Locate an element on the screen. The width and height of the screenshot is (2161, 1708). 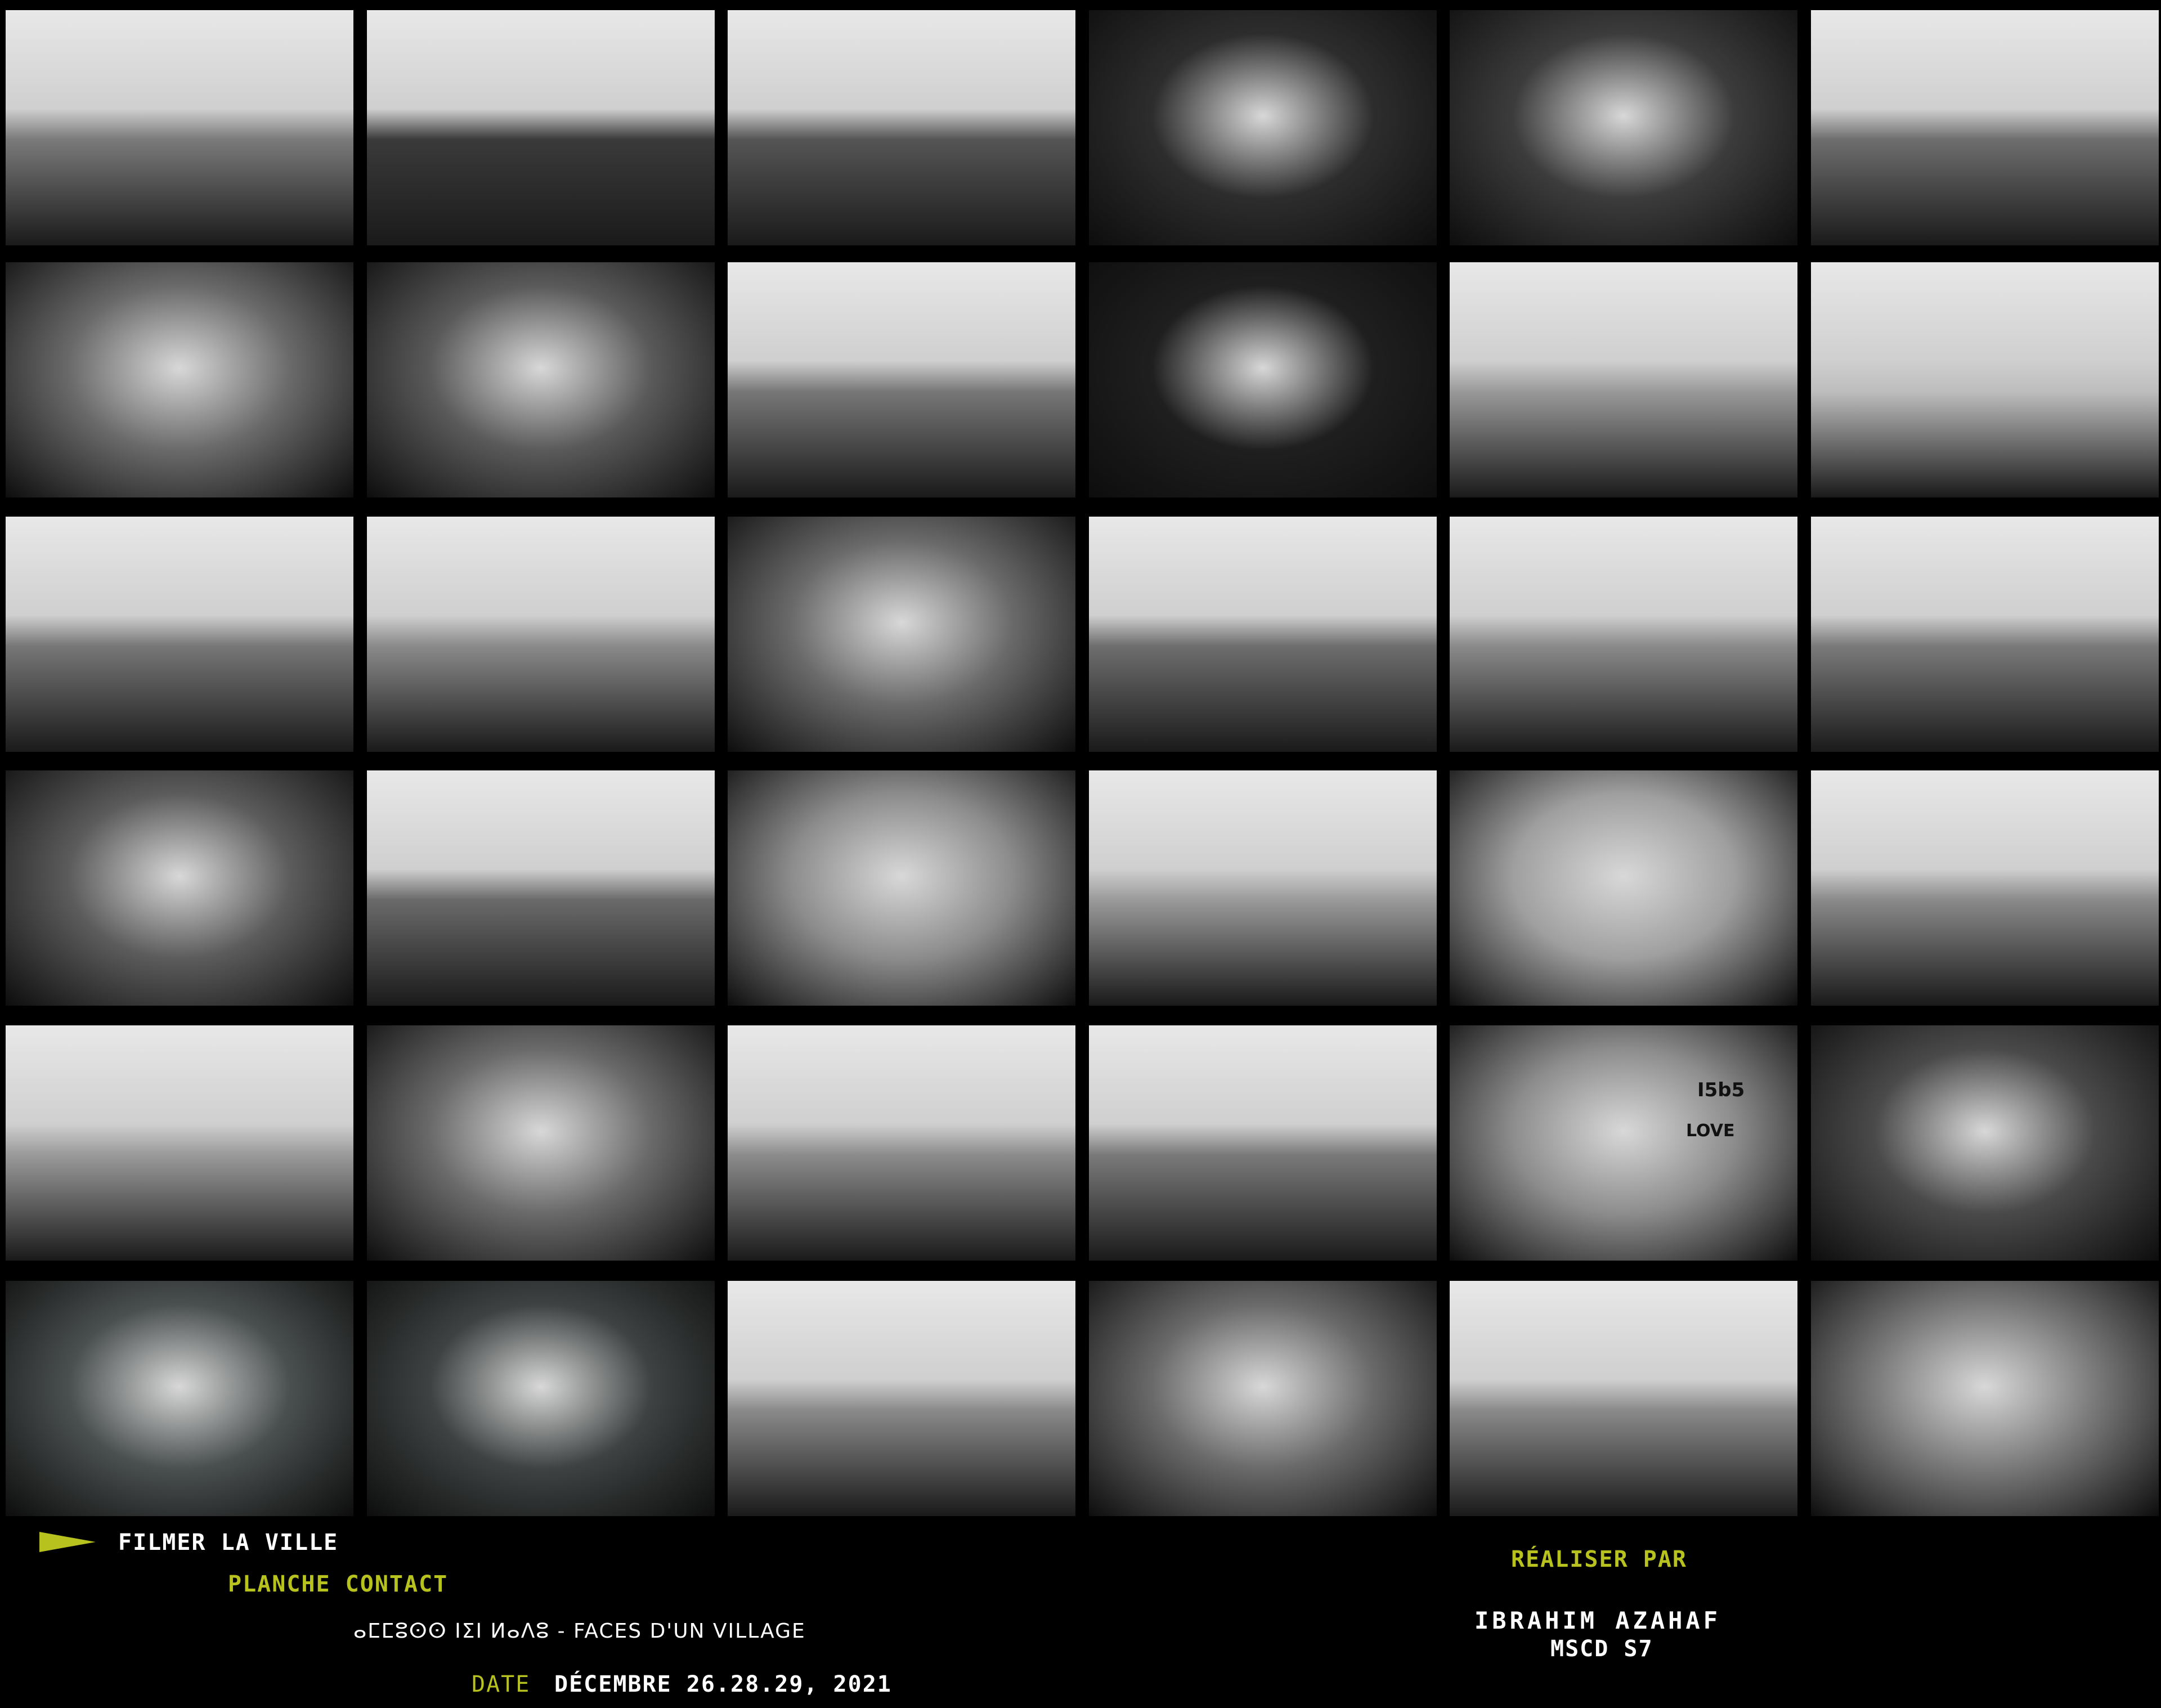
photo-desert-plain is located at coordinates (541, 634).